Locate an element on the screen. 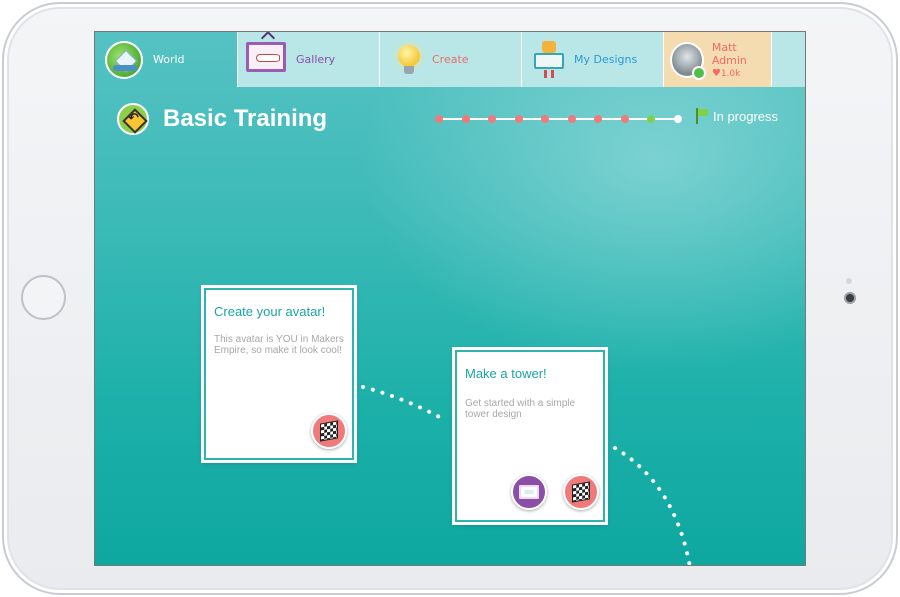  mission-description: Get started with a simple tower design is located at coordinates (520, 409).